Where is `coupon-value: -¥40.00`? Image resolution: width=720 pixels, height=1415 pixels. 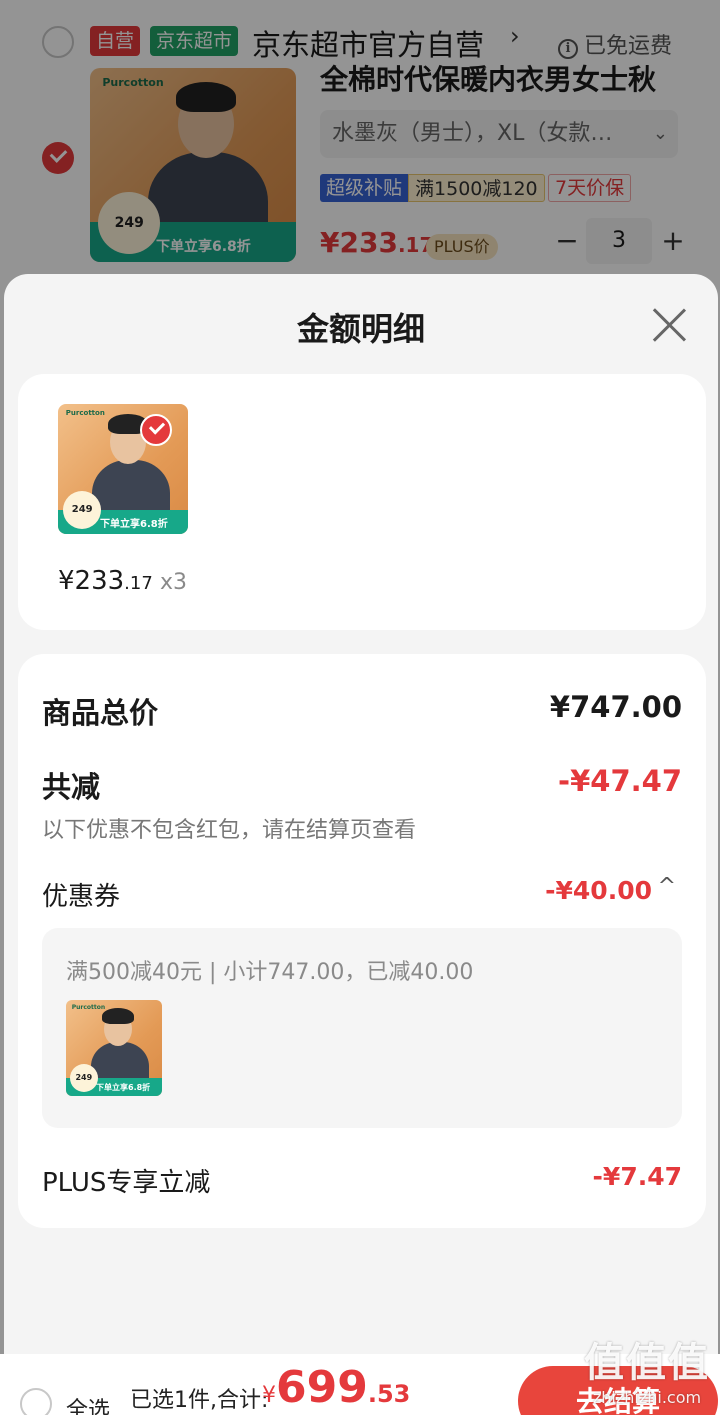 coupon-value: -¥40.00 is located at coordinates (598, 890).